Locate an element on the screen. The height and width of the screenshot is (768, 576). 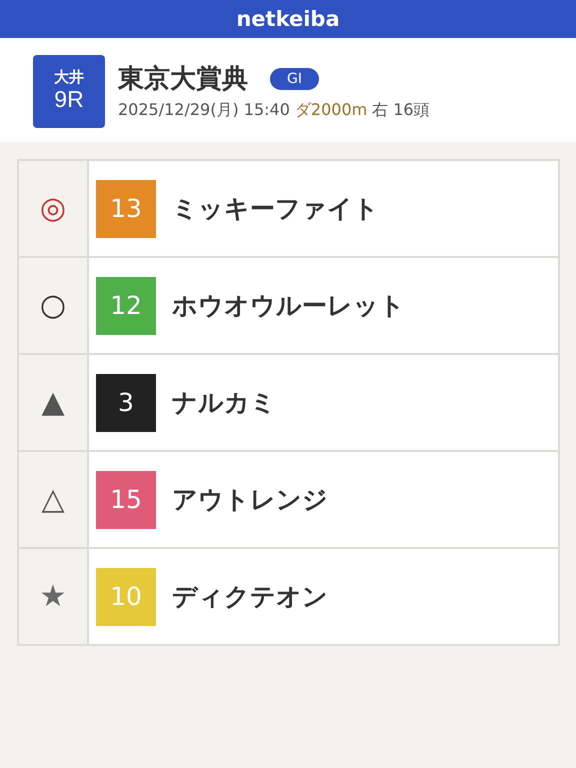
horse-number: 12 is located at coordinates (126, 305).